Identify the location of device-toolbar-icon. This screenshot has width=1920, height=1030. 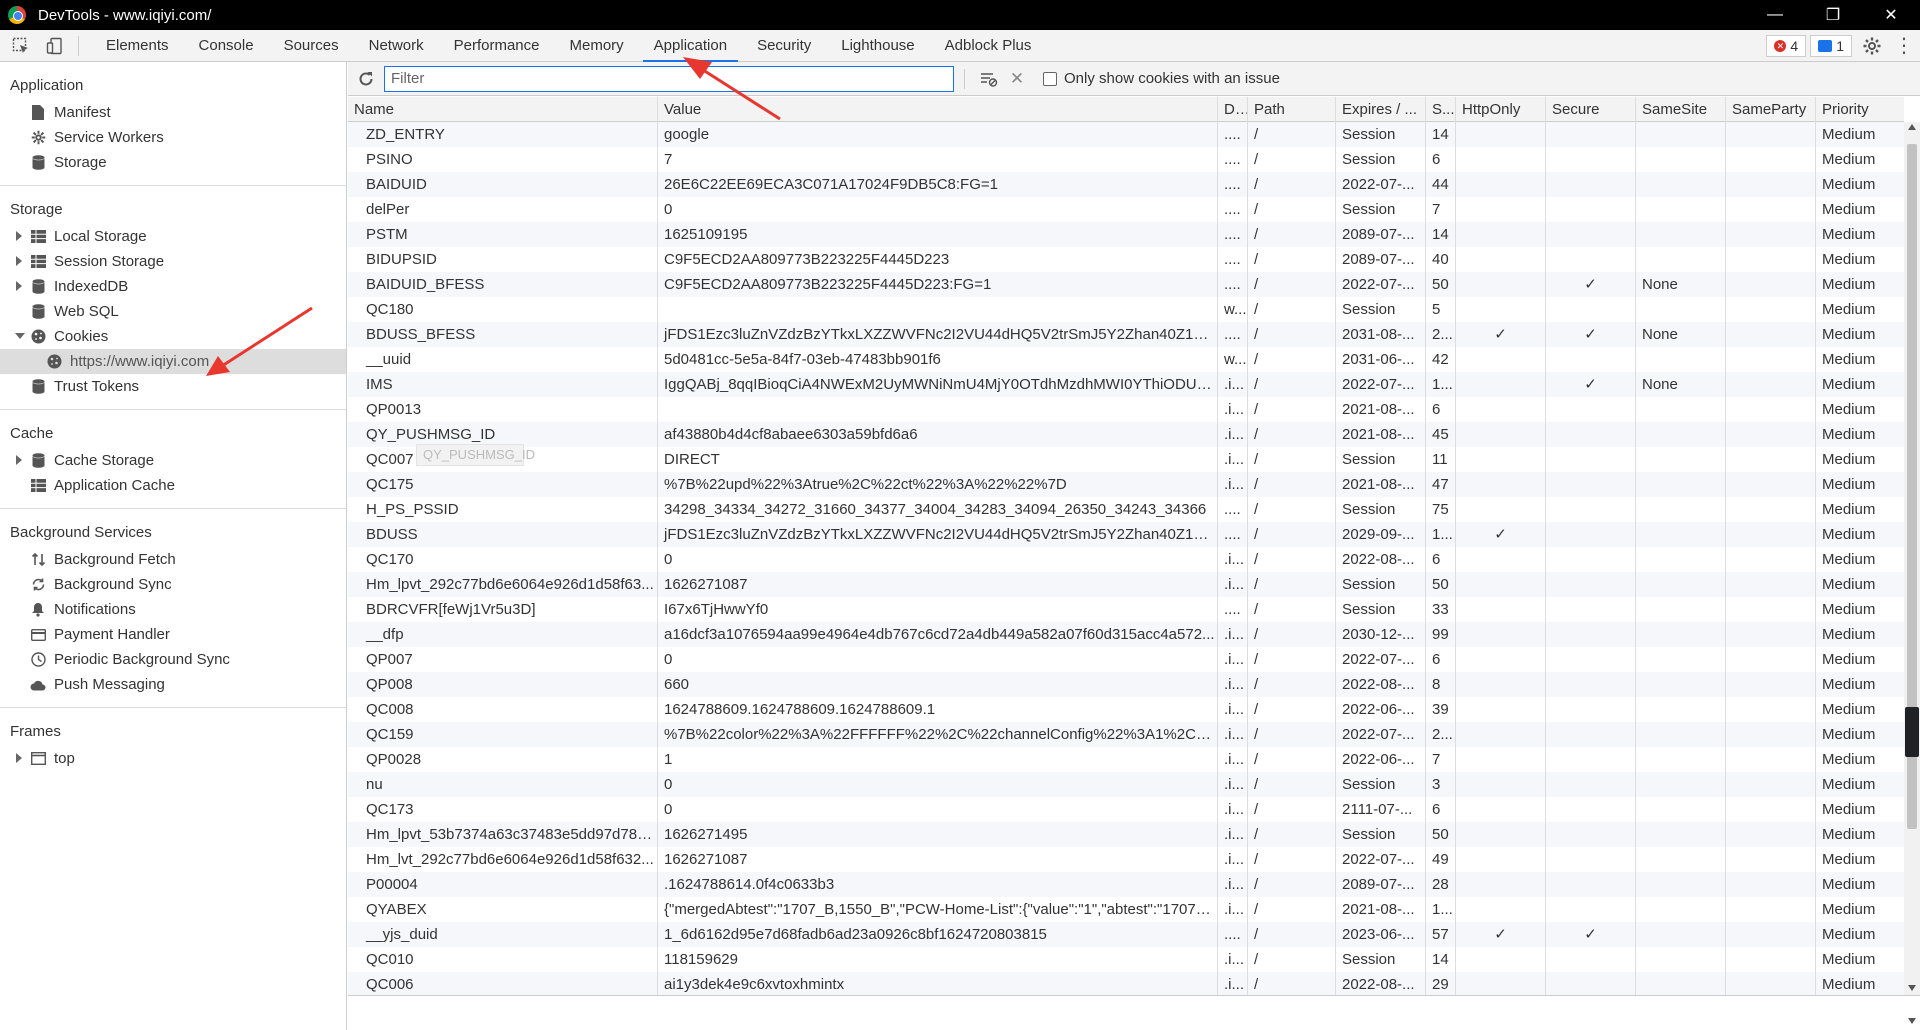
(55, 46).